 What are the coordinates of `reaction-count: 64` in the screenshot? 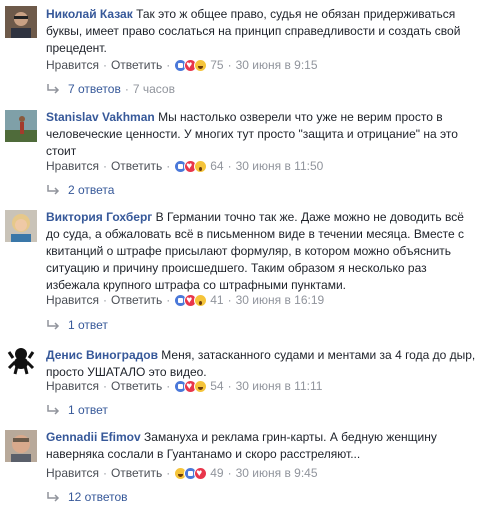 It's located at (216, 166).